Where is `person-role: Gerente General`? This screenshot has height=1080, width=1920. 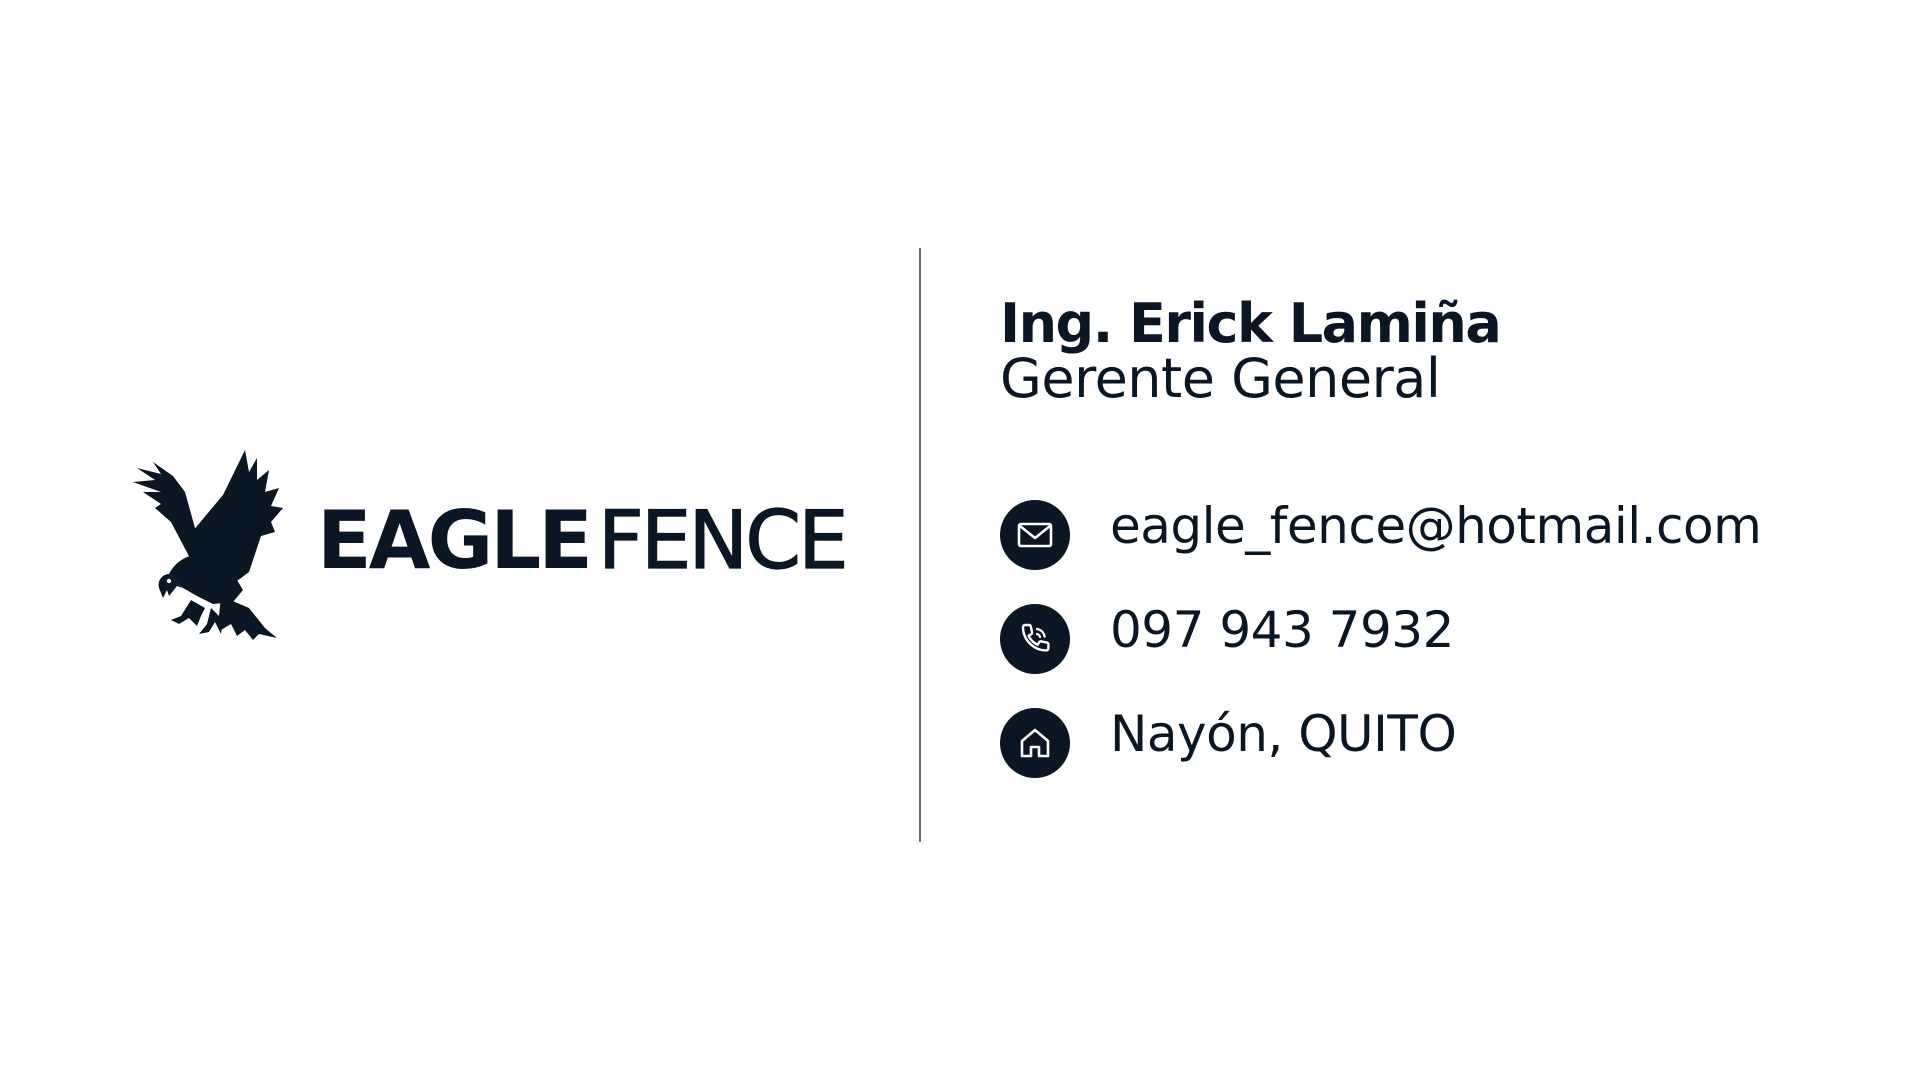
person-role: Gerente General is located at coordinates (1220, 378).